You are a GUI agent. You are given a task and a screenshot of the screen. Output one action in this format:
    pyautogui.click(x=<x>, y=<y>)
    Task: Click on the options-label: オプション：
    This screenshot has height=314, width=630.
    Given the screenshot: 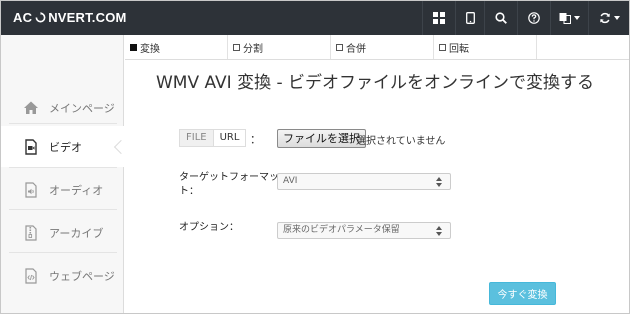 What is the action you would take?
    pyautogui.click(x=209, y=227)
    